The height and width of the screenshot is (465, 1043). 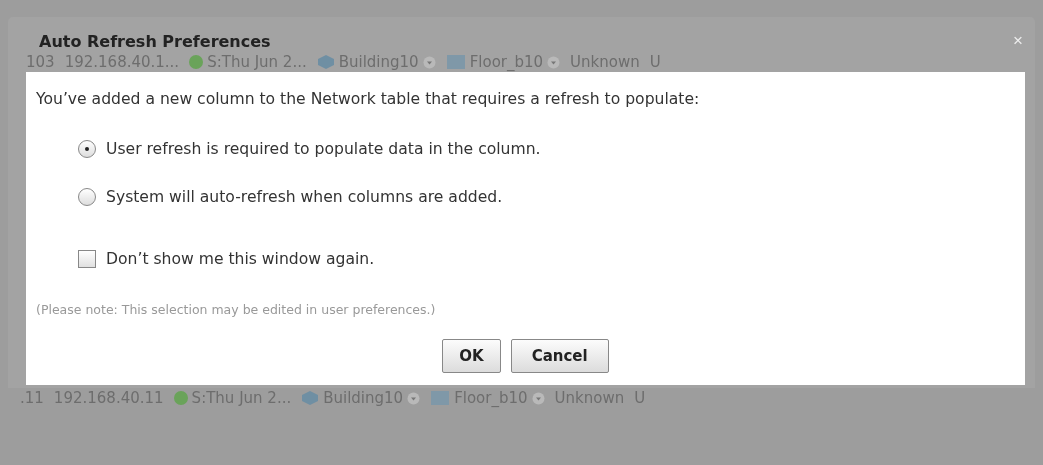 I want to click on checkbox, so click(x=87, y=259).